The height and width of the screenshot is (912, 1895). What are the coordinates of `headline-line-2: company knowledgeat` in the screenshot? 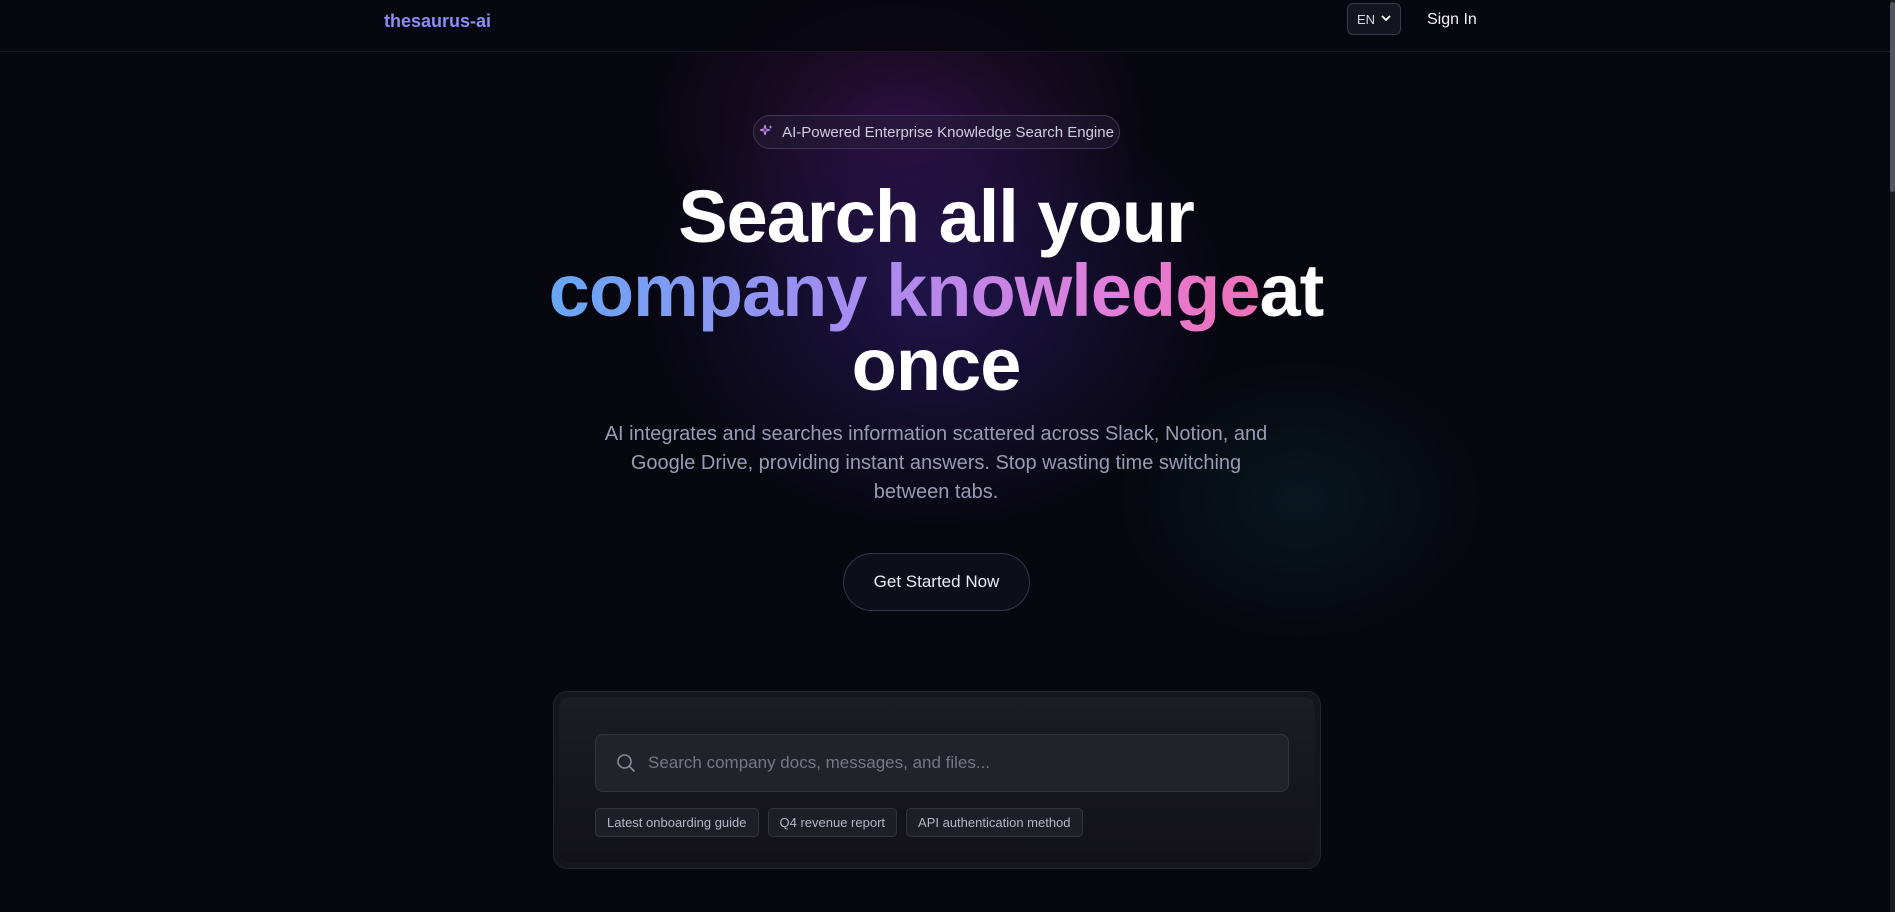 It's located at (936, 291).